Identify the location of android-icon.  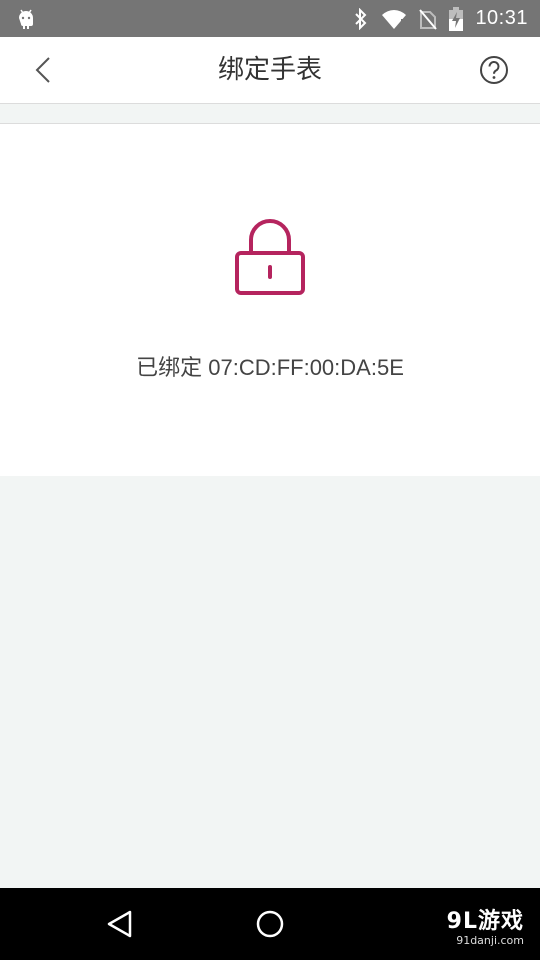
(26, 19).